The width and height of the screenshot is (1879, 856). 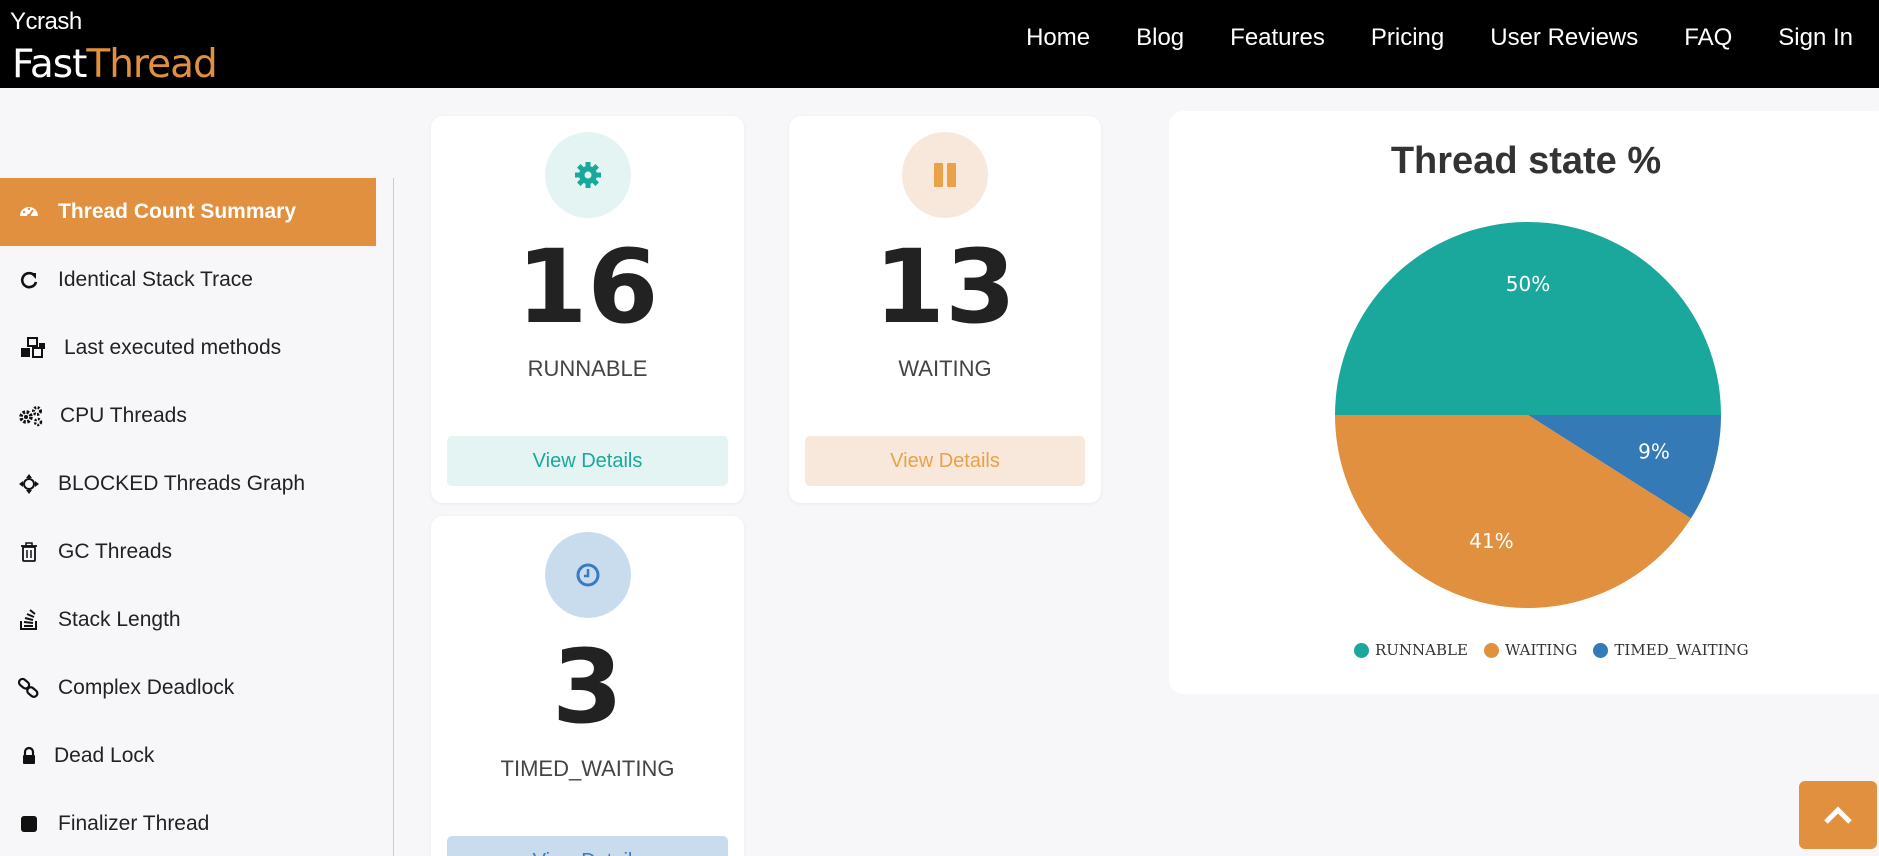 I want to click on dashboard-icon, so click(x=29, y=212).